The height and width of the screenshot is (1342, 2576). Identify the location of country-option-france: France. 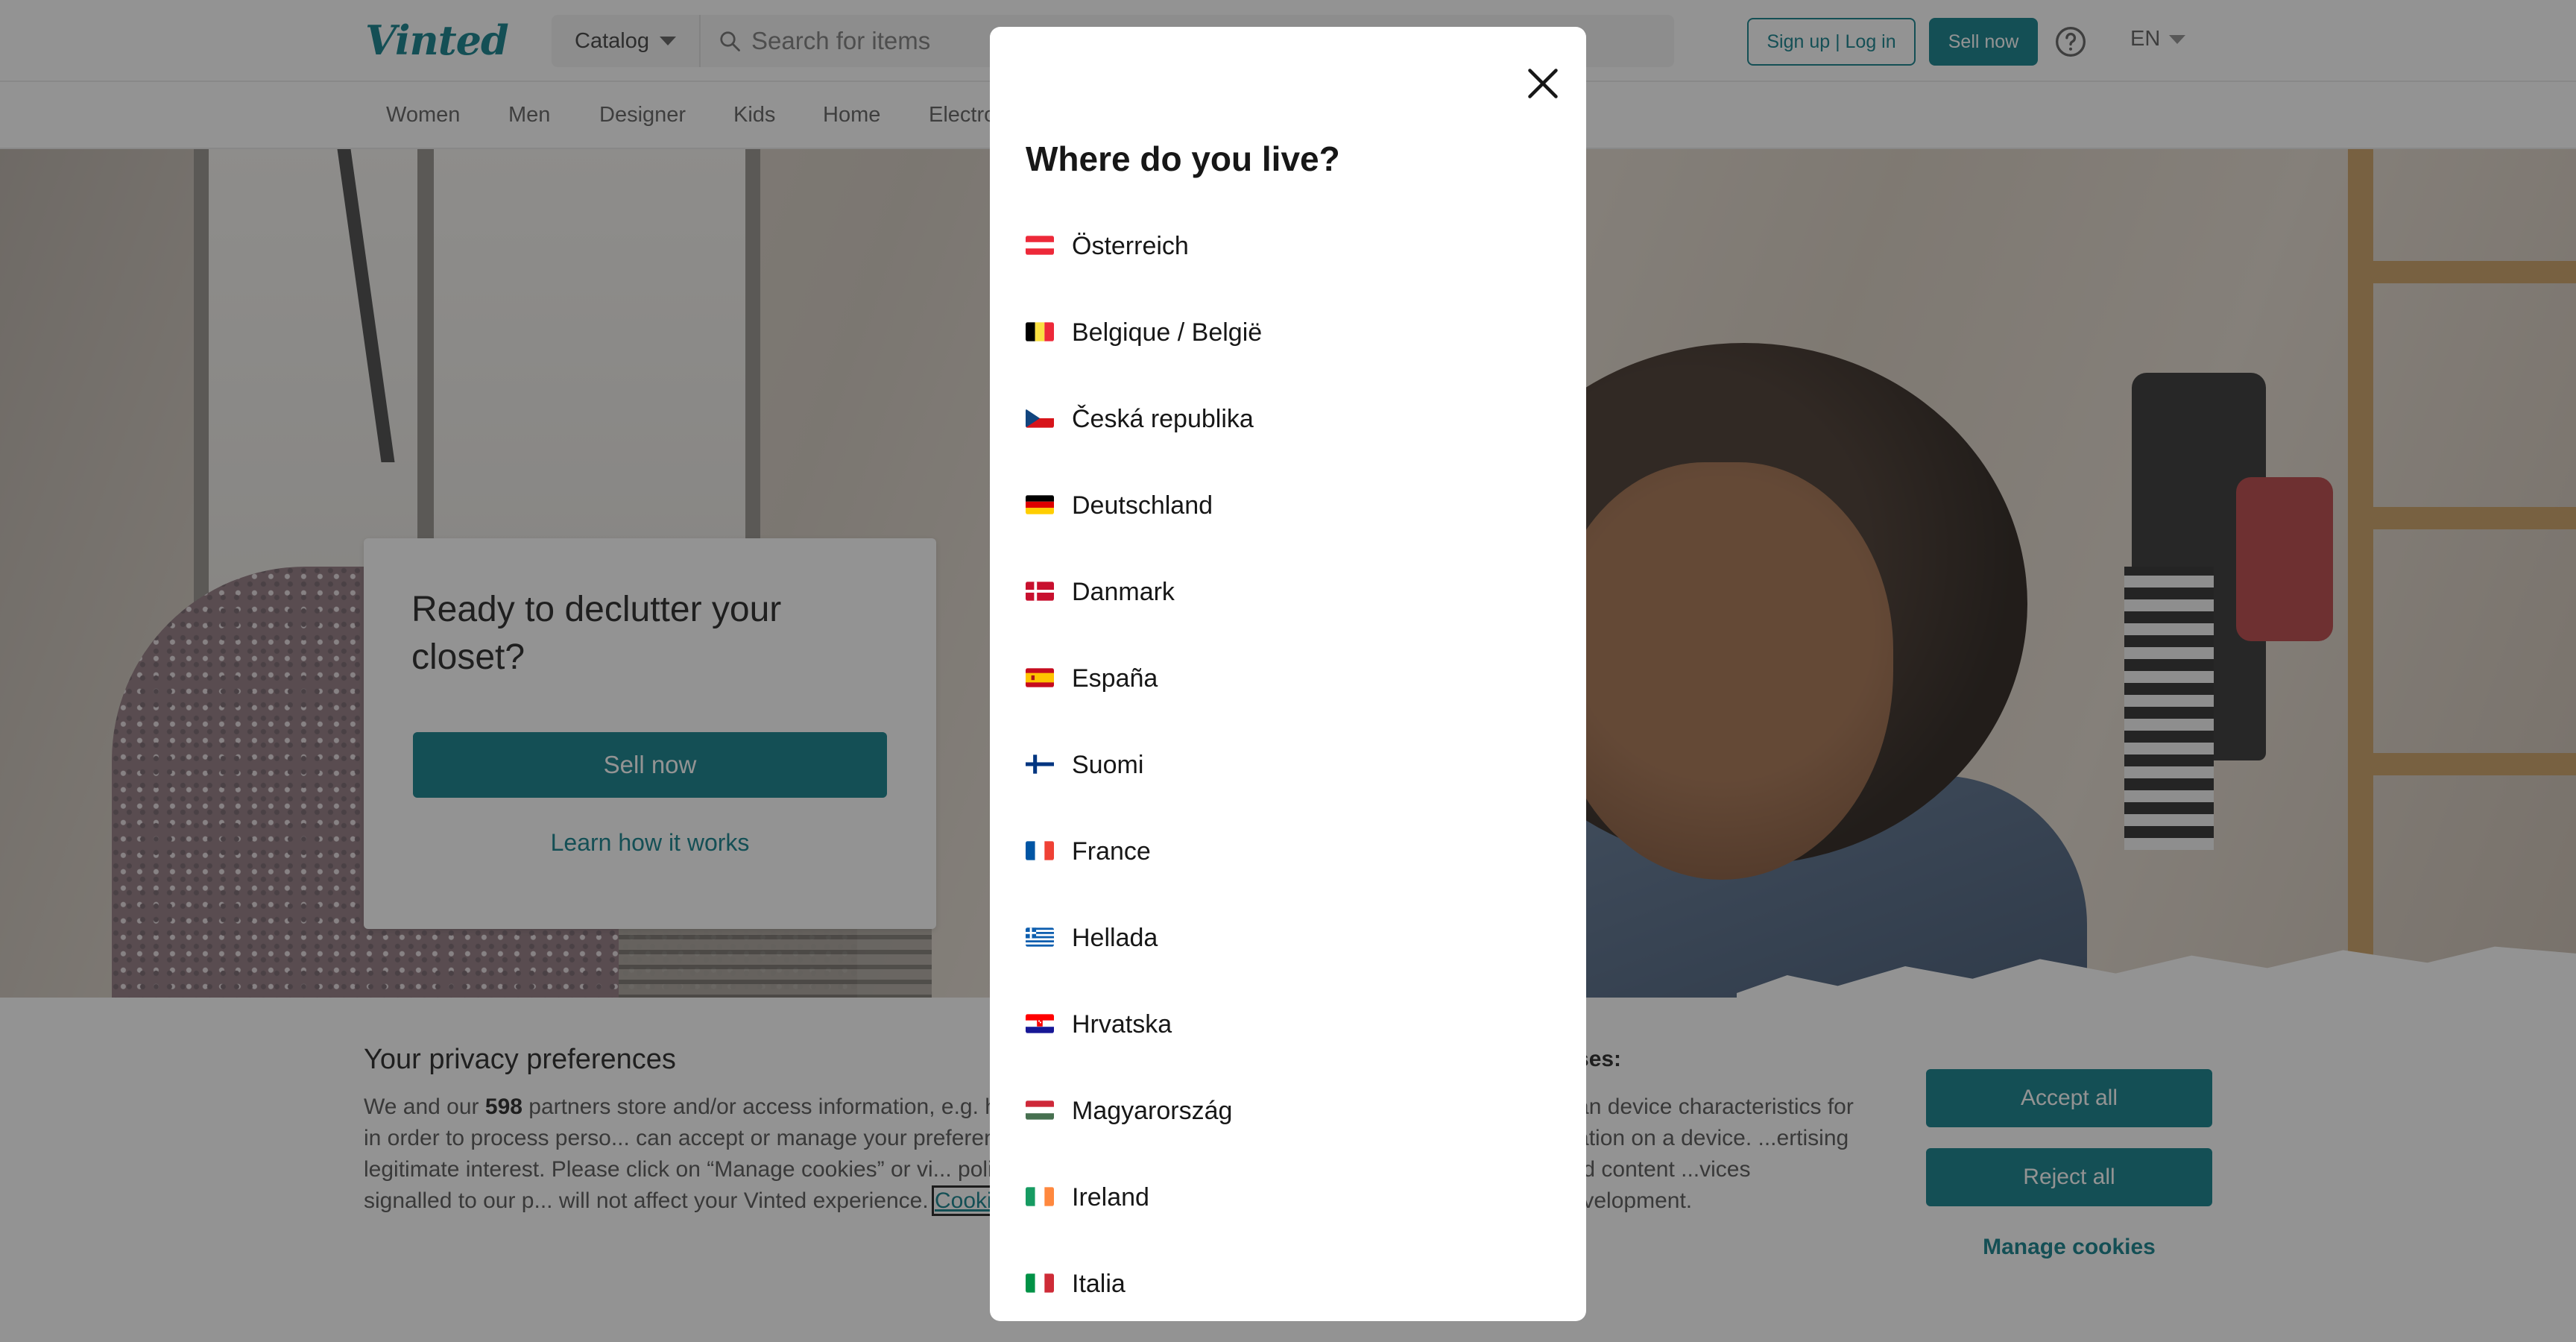
(1286, 880).